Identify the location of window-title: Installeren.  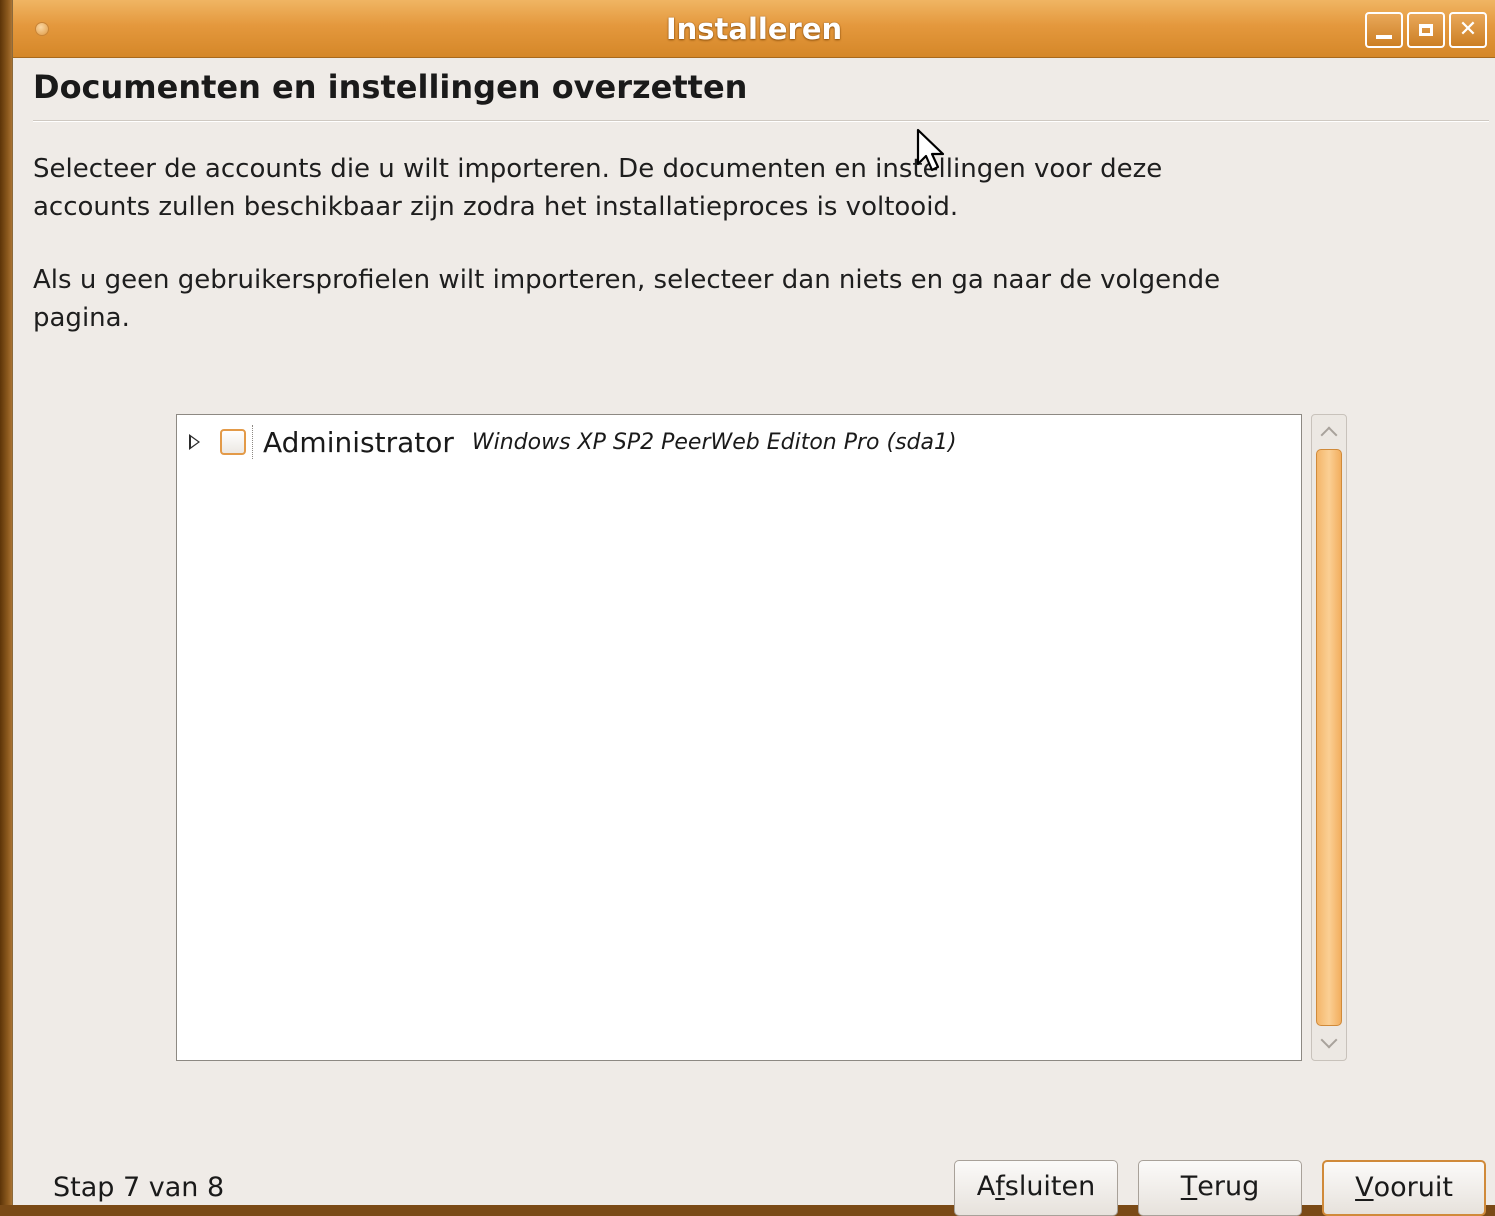
(754, 29).